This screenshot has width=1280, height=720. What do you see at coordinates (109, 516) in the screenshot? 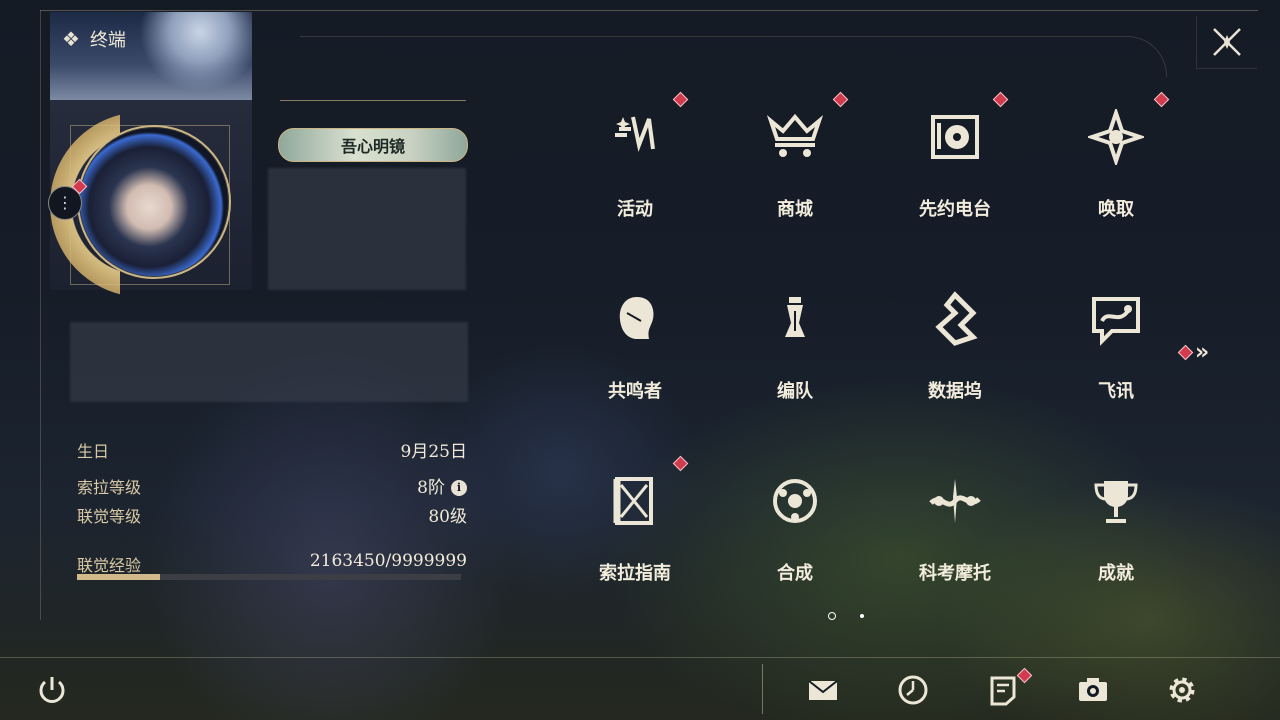
I see `union-level-label: 联觉等级` at bounding box center [109, 516].